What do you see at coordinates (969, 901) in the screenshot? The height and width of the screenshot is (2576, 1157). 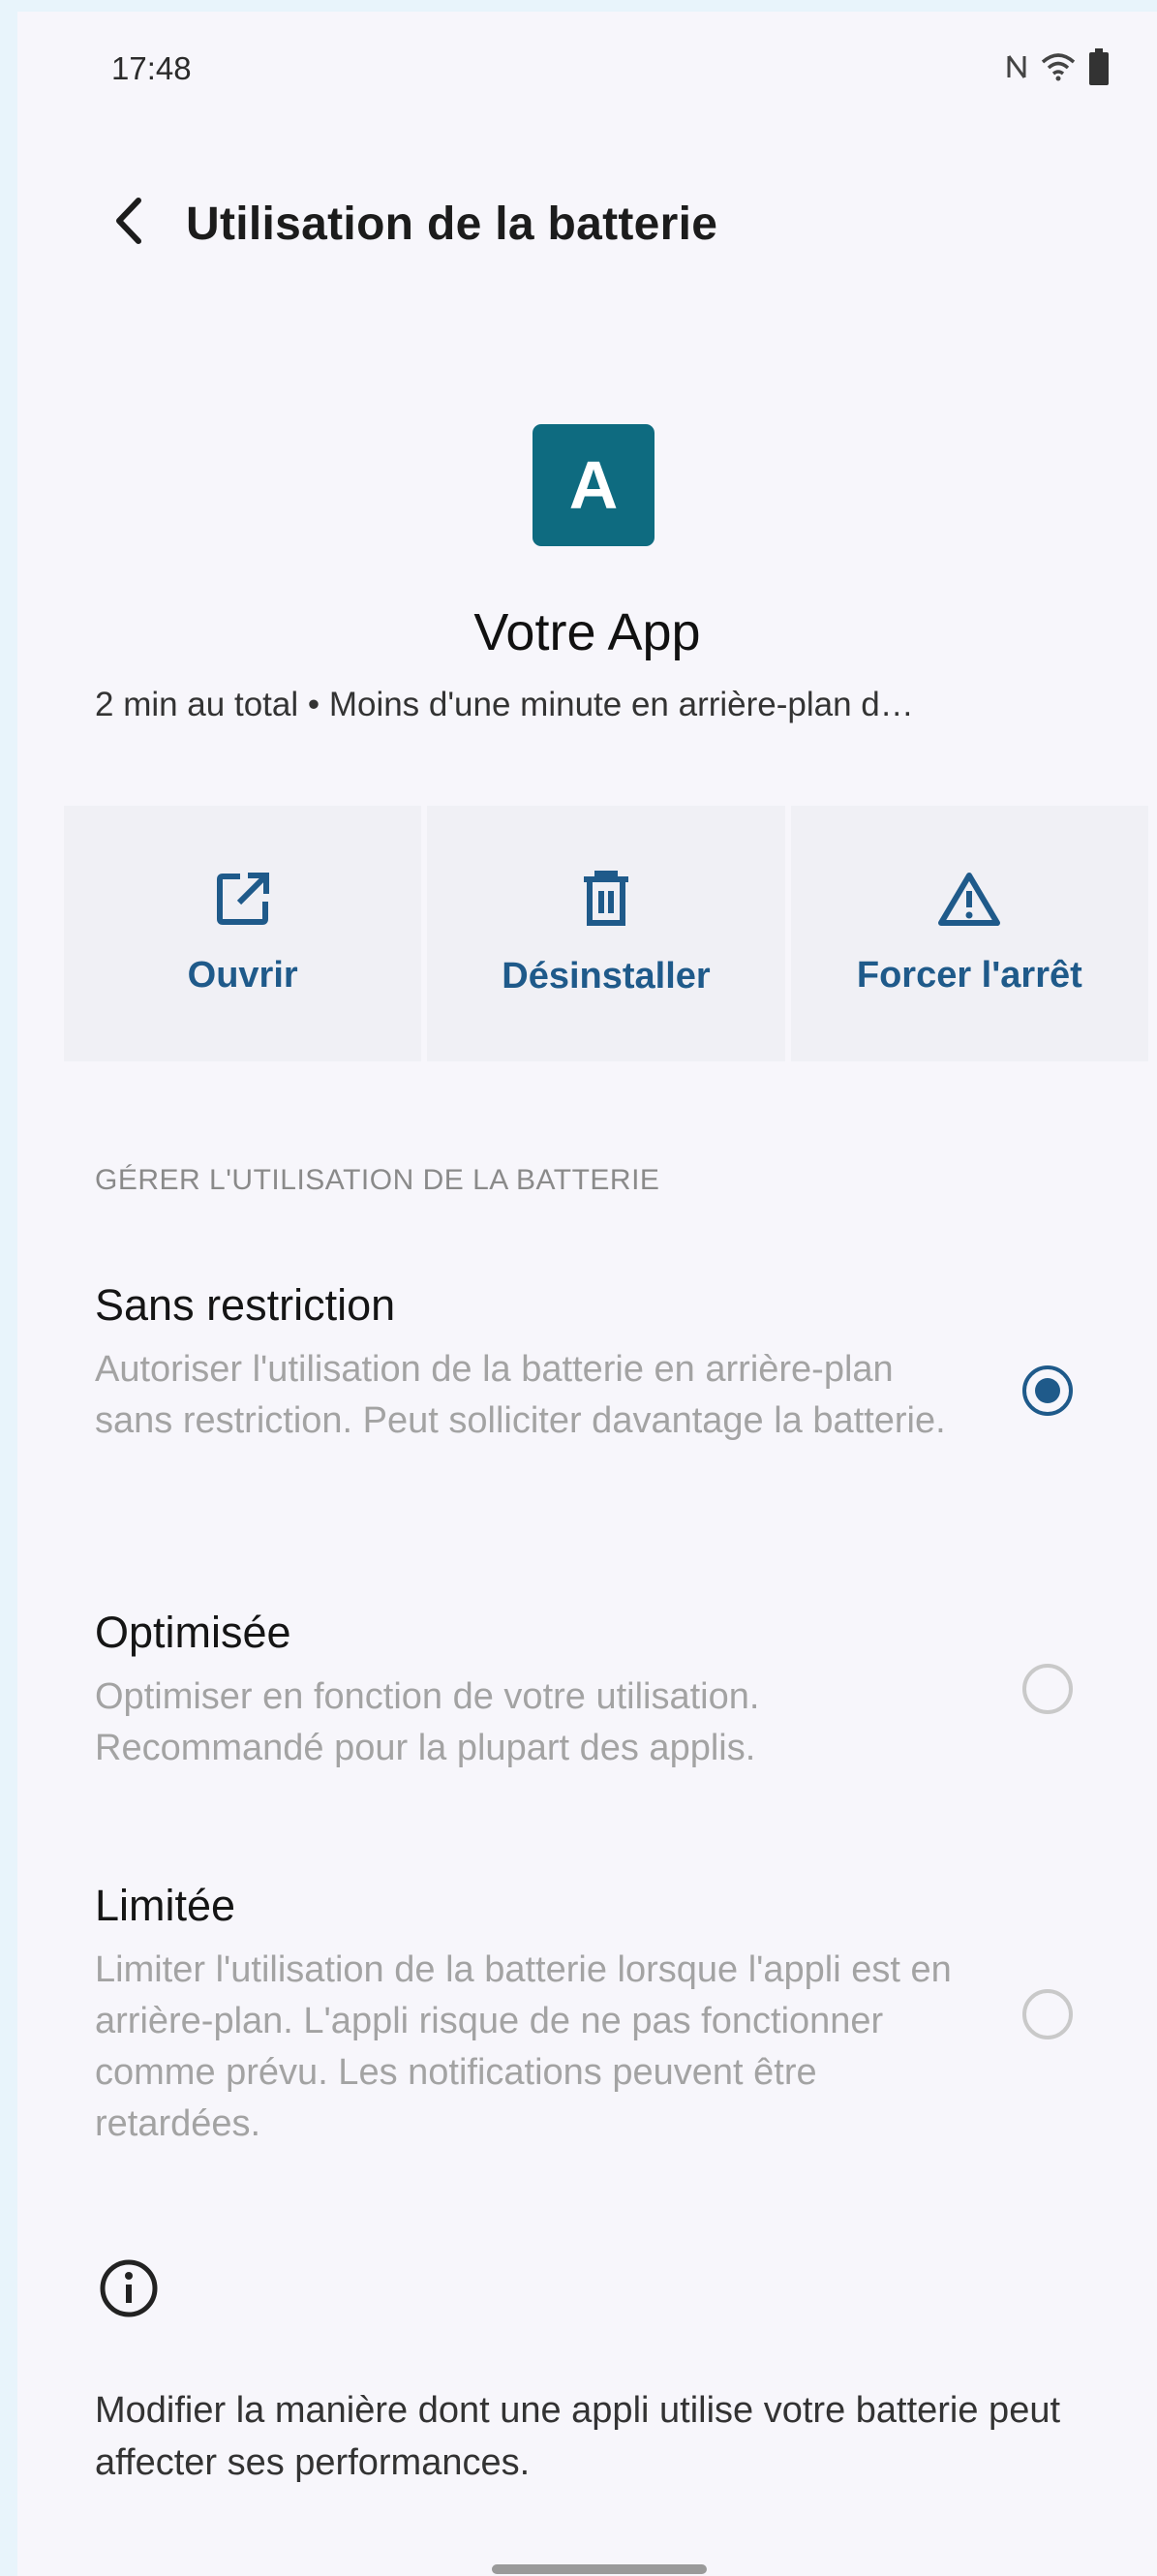 I see `warning-icon` at bounding box center [969, 901].